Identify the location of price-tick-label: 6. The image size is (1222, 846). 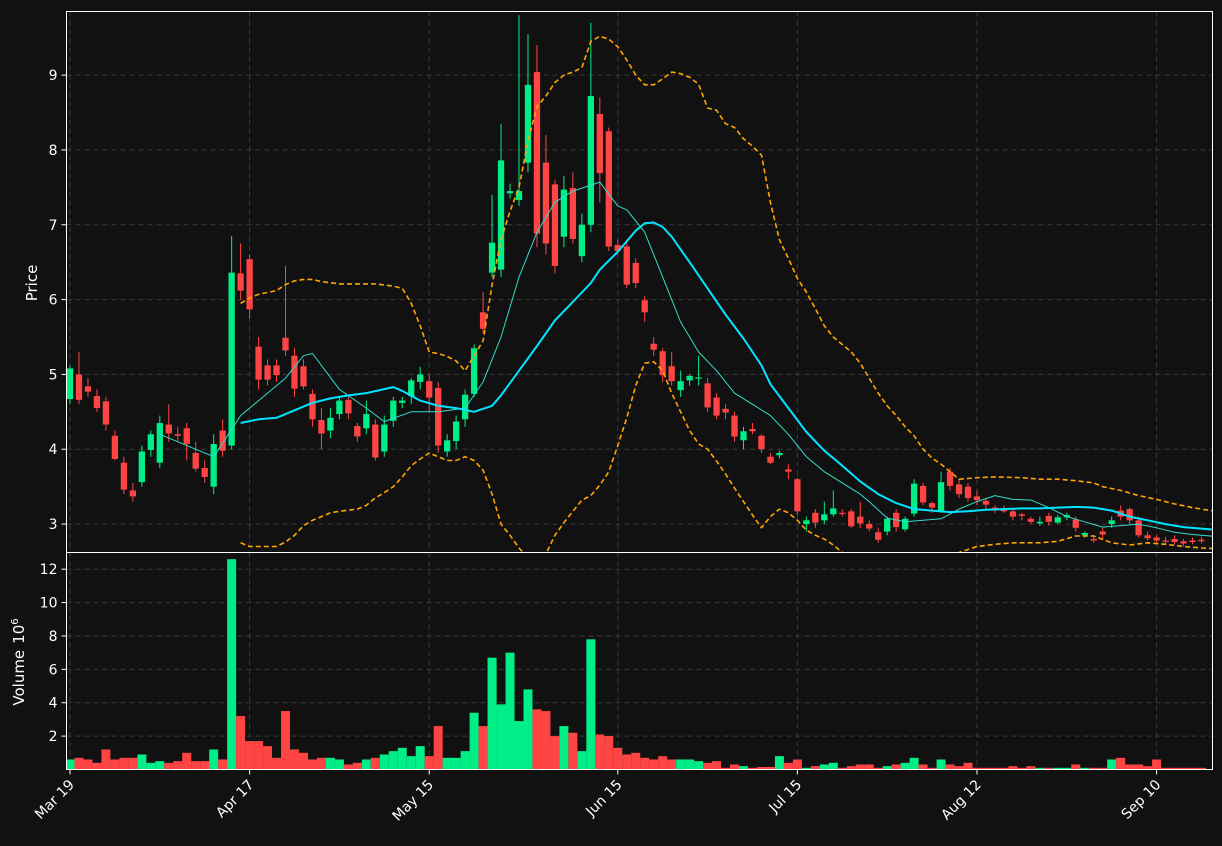
(53, 301).